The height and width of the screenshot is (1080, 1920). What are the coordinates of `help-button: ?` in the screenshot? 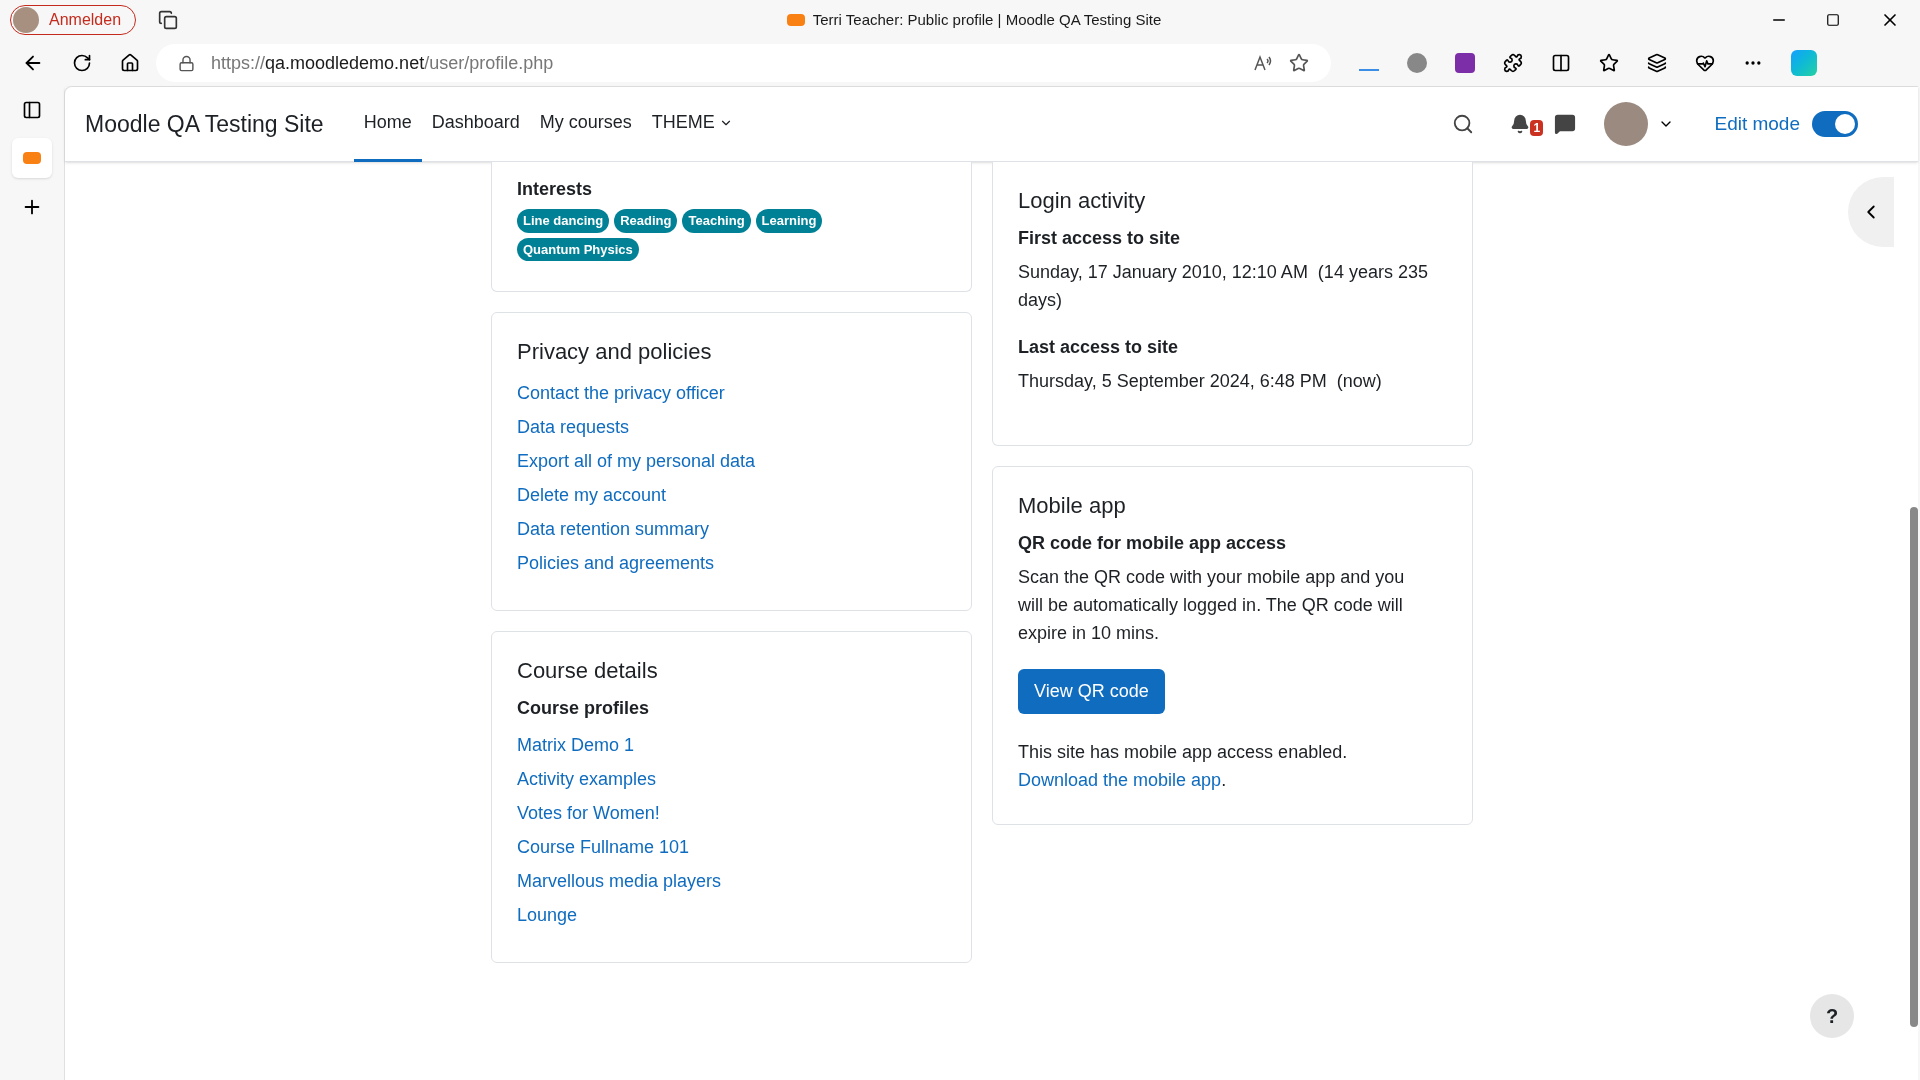 It's located at (1832, 1016).